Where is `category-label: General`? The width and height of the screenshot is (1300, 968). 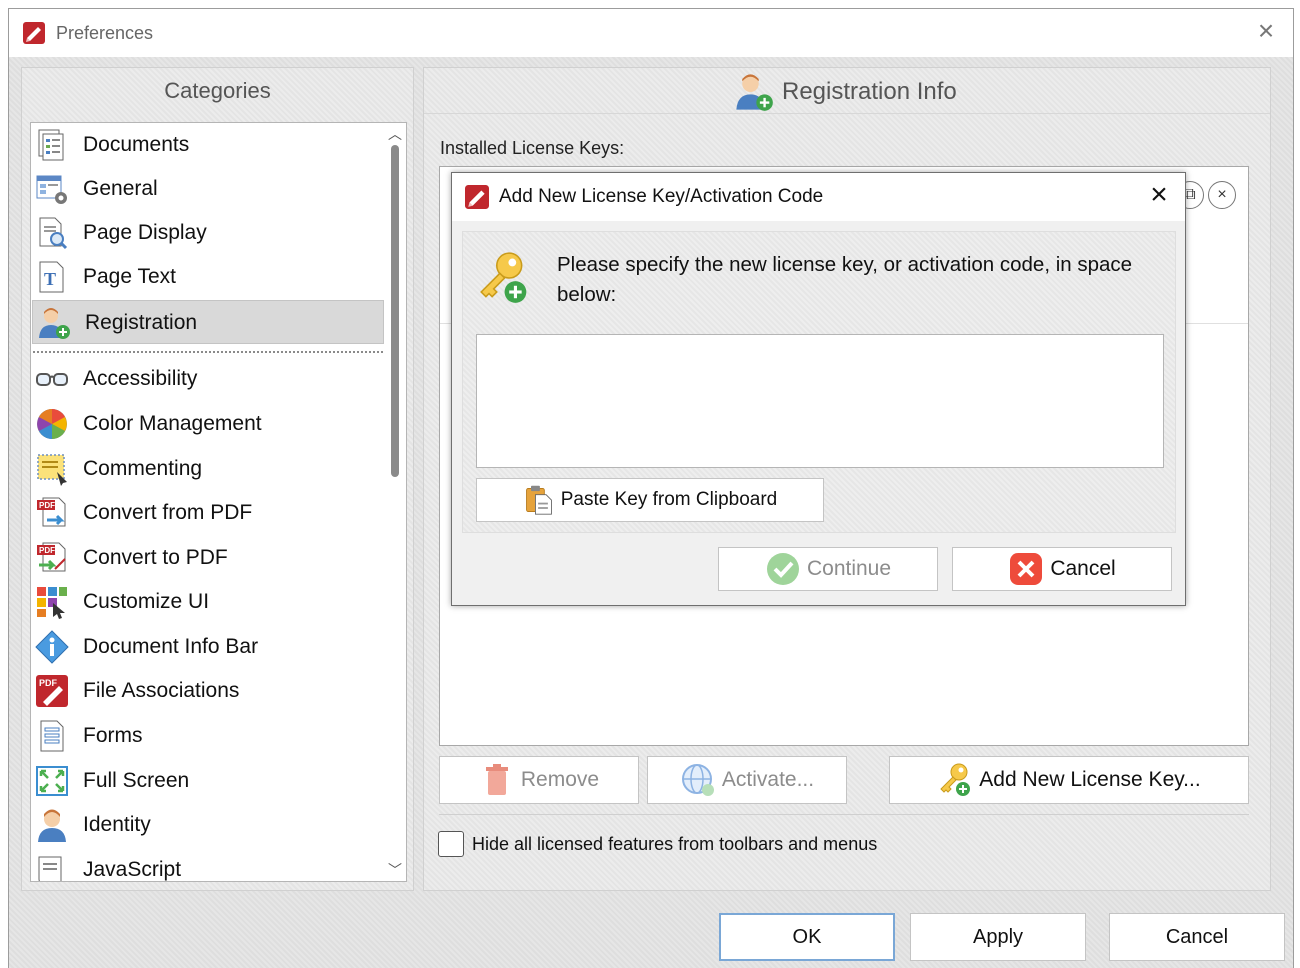
category-label: General is located at coordinates (120, 188).